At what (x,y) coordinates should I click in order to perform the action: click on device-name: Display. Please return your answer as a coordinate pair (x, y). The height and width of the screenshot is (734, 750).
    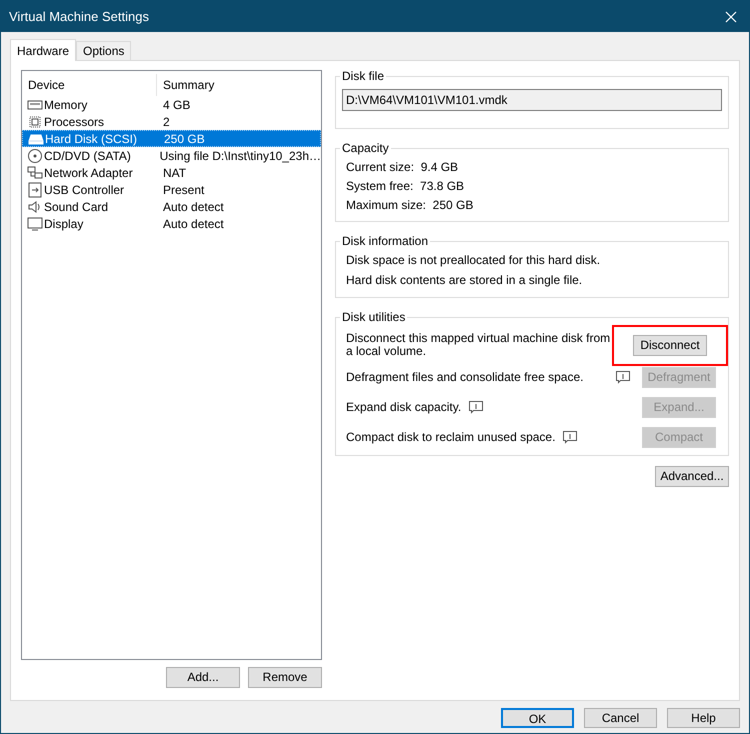
    Looking at the image, I should click on (64, 224).